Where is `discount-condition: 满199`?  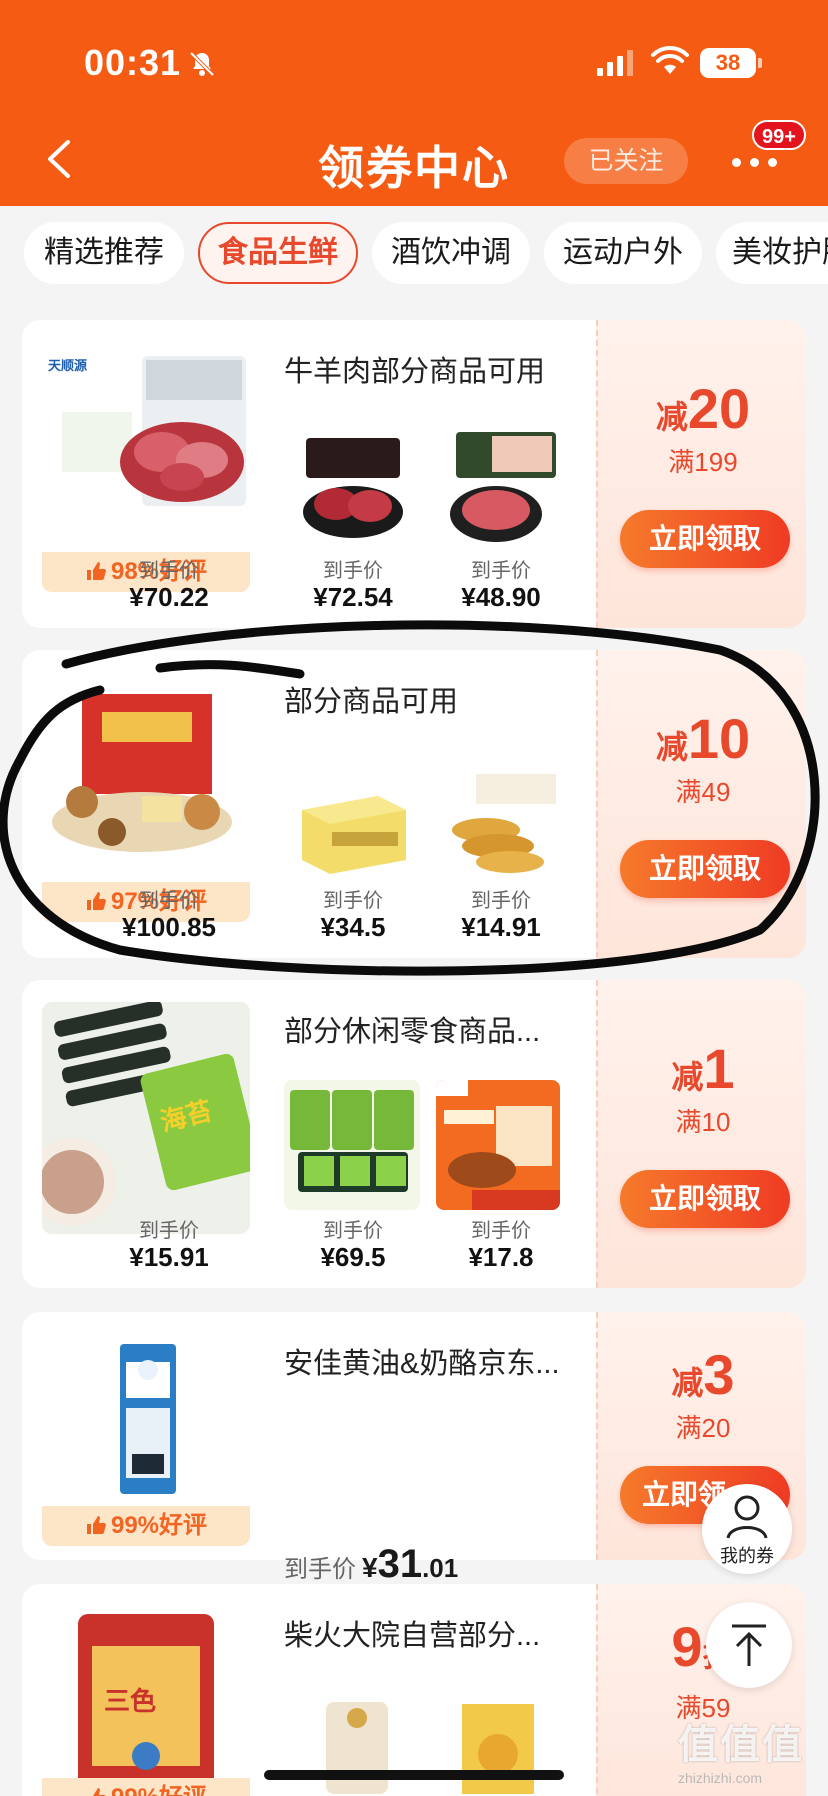 discount-condition: 满199 is located at coordinates (703, 462).